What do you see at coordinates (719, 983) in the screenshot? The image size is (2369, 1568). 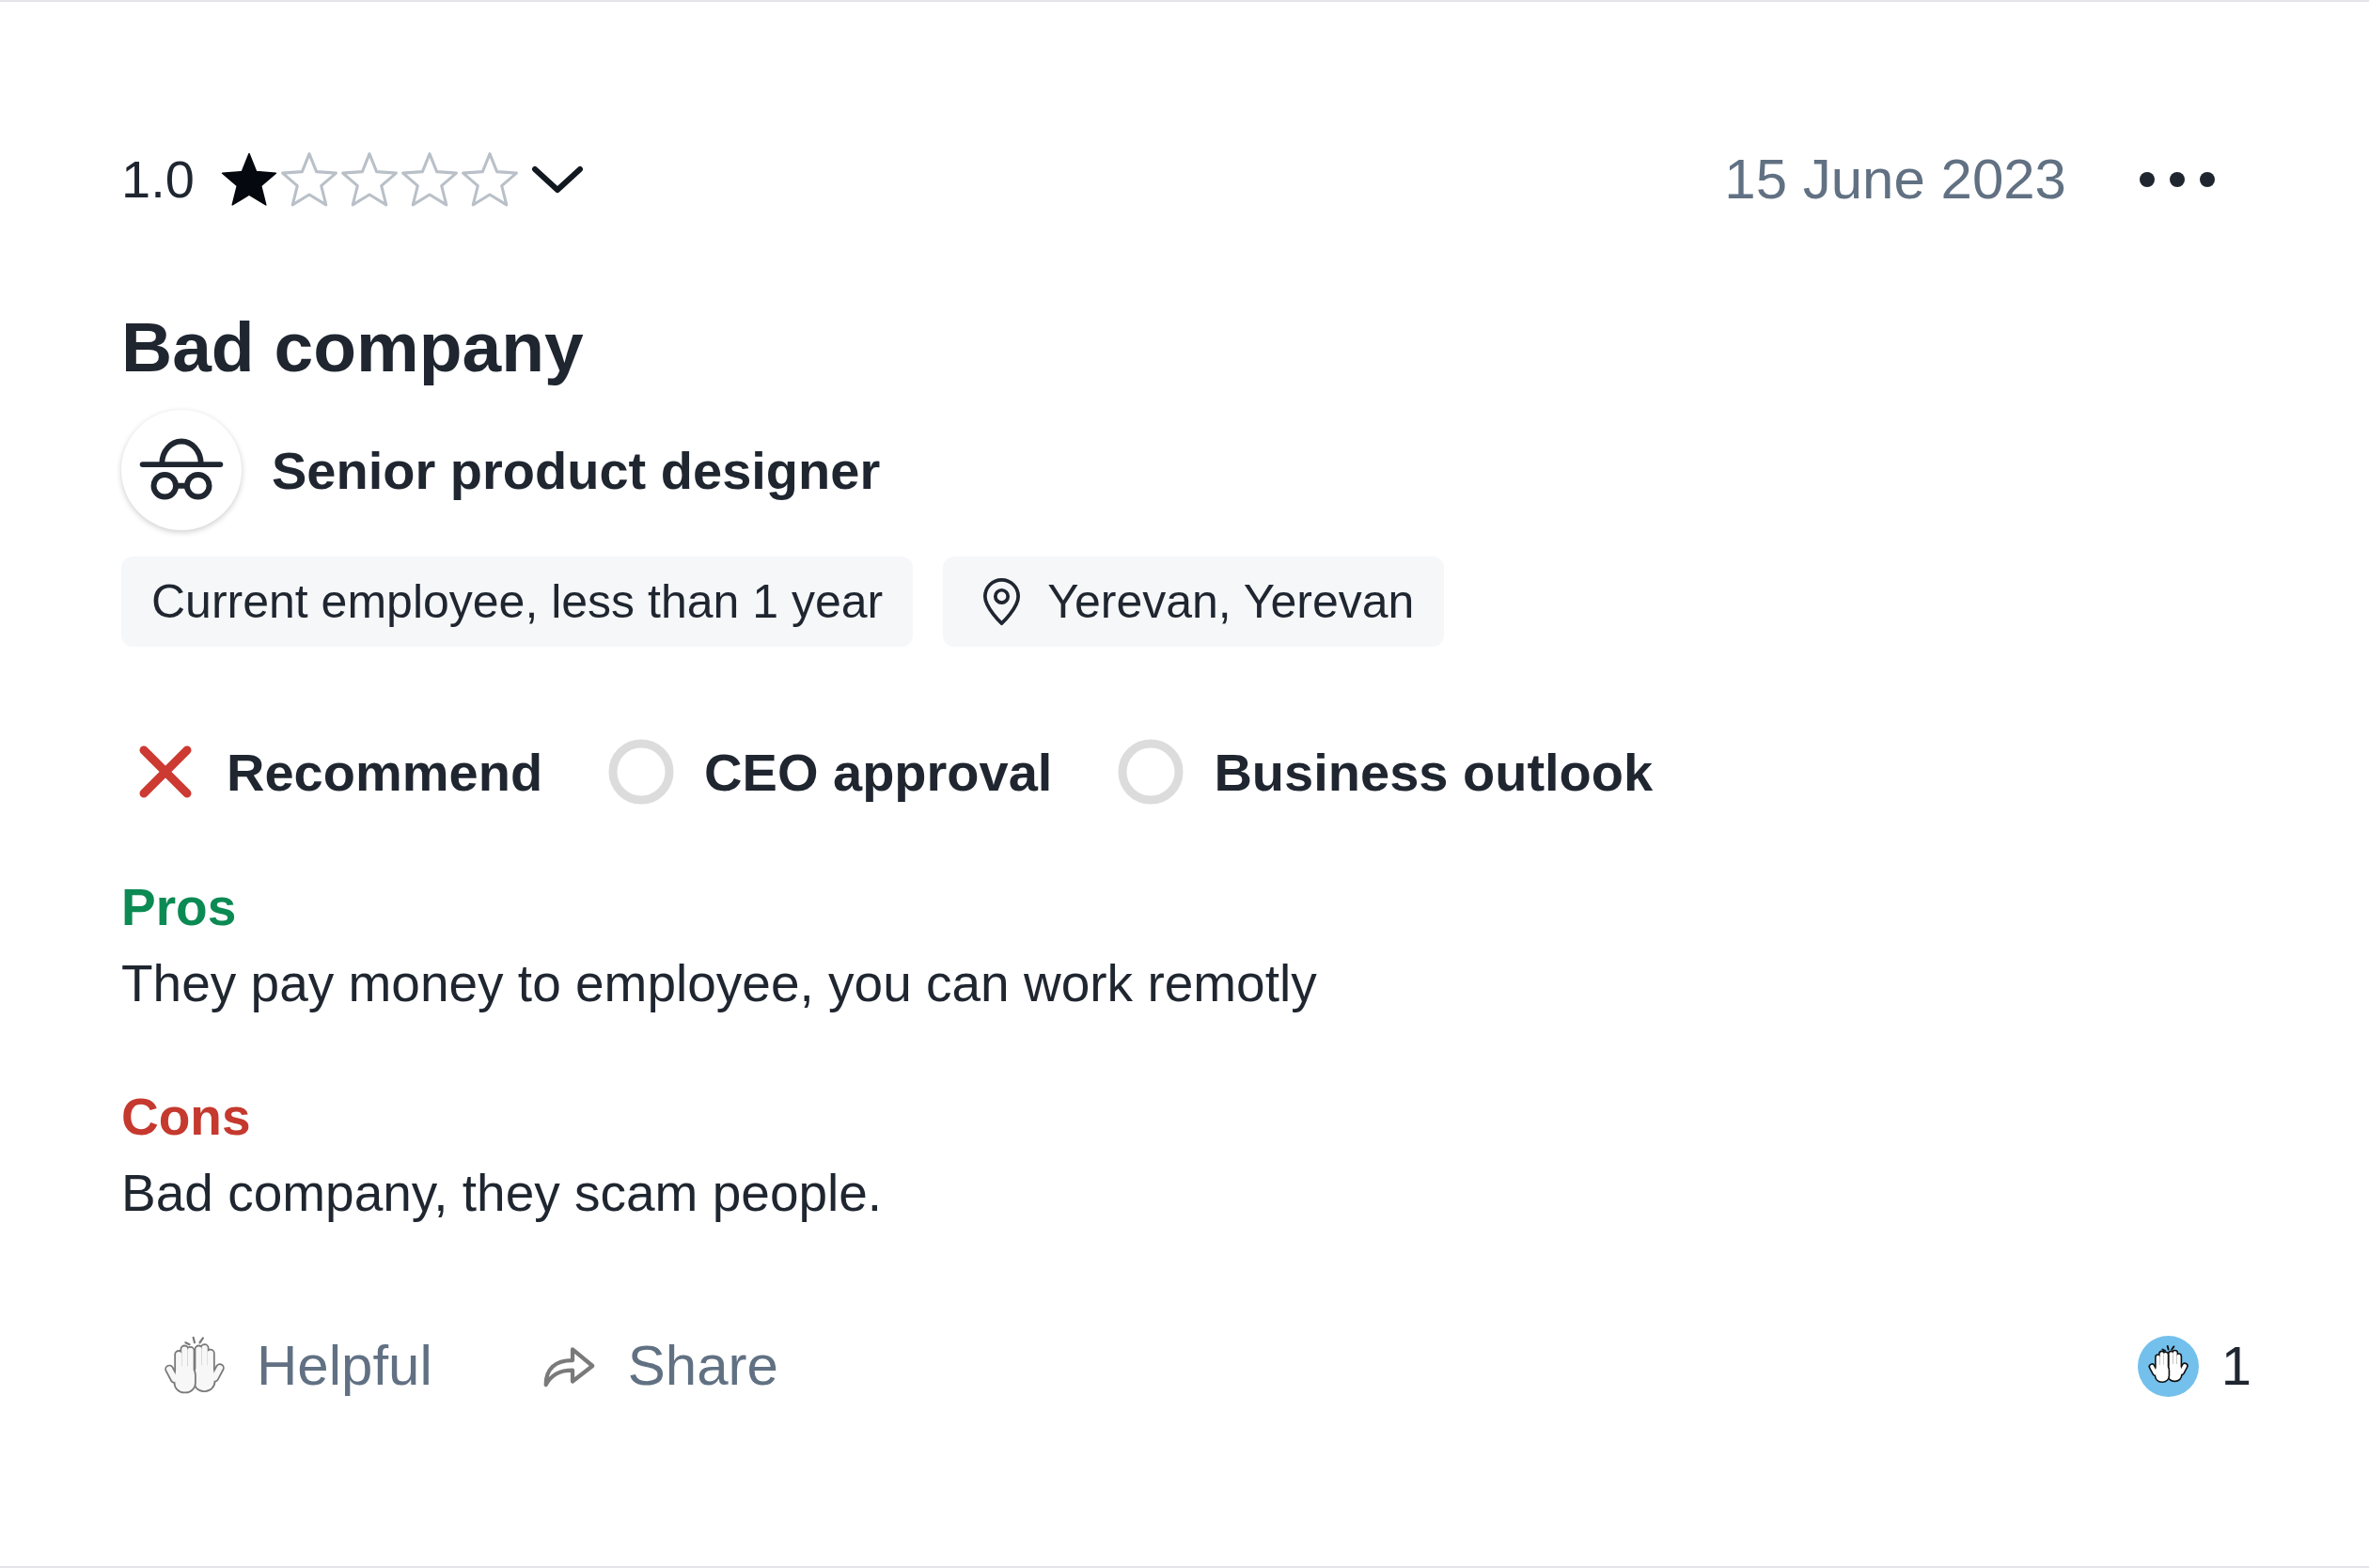 I see `review-text: They pay money to employee, you can work remotly` at bounding box center [719, 983].